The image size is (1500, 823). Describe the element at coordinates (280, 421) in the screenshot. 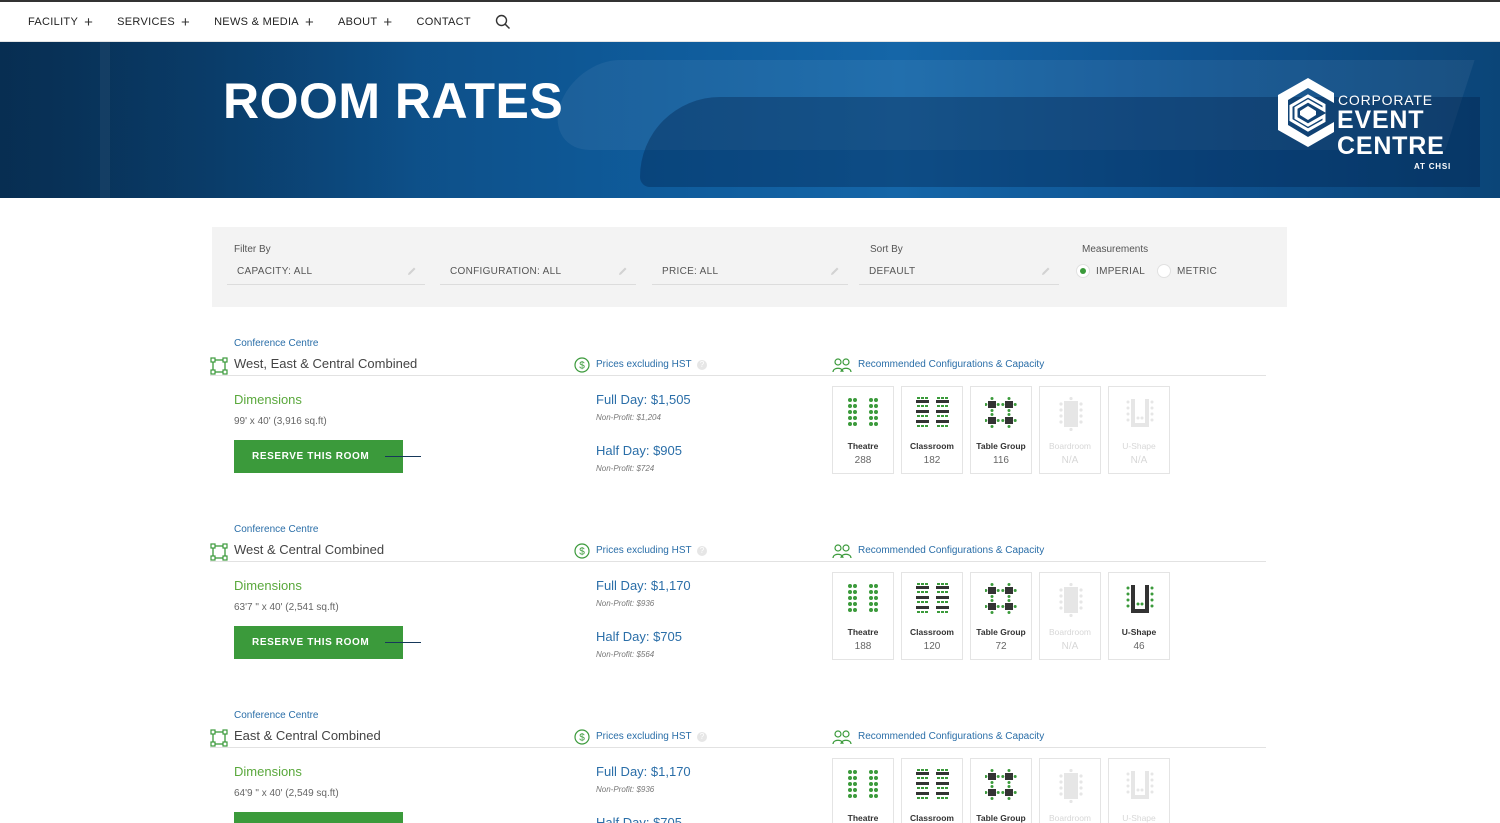

I see `dimensions-value: 99' x 40' (3,916 sq.ft)` at that location.